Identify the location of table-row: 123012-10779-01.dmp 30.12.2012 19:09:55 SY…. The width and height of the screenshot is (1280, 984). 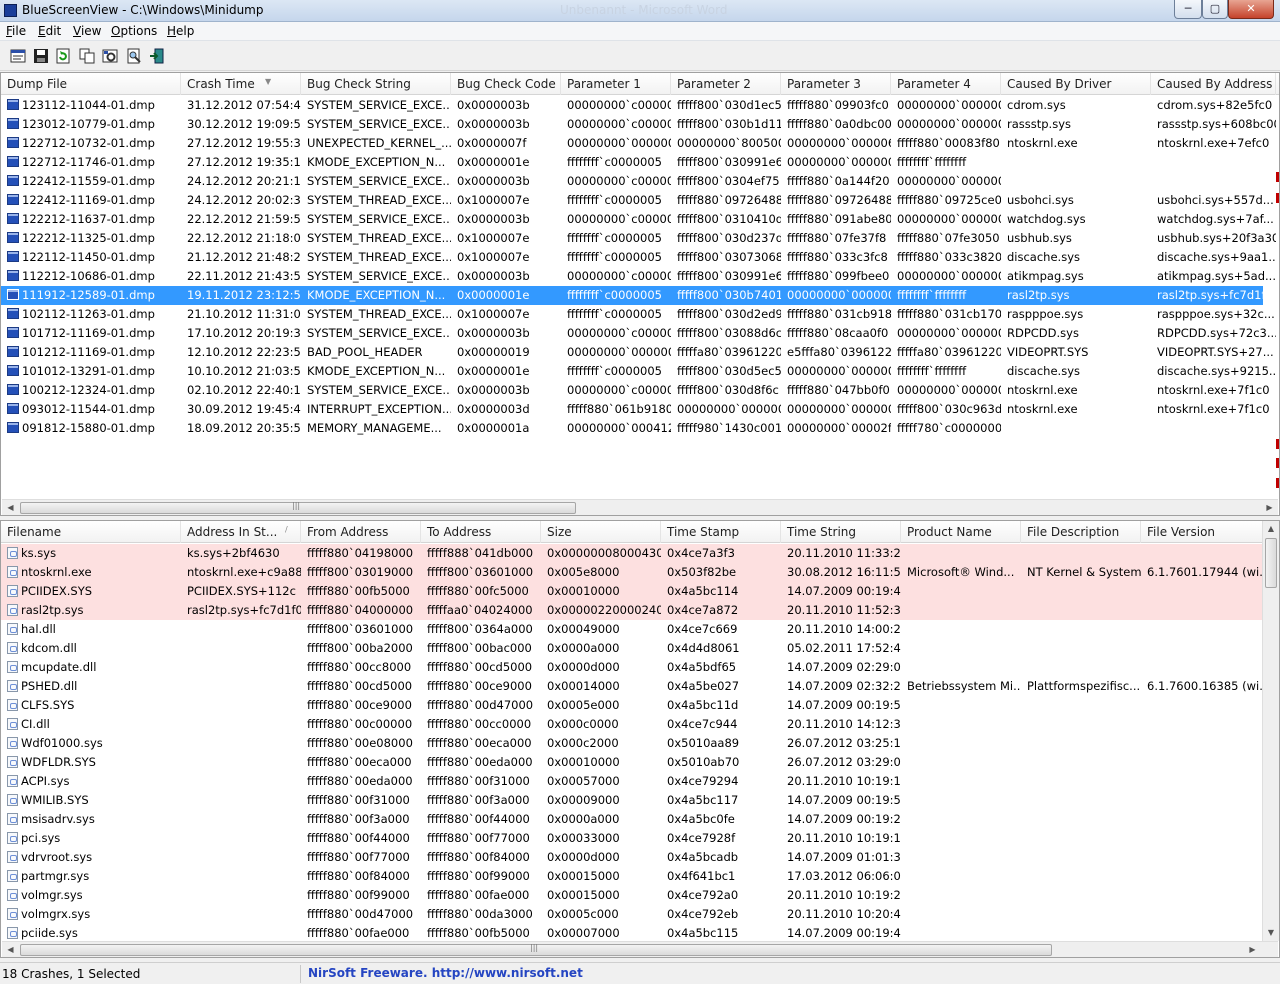
(638, 124).